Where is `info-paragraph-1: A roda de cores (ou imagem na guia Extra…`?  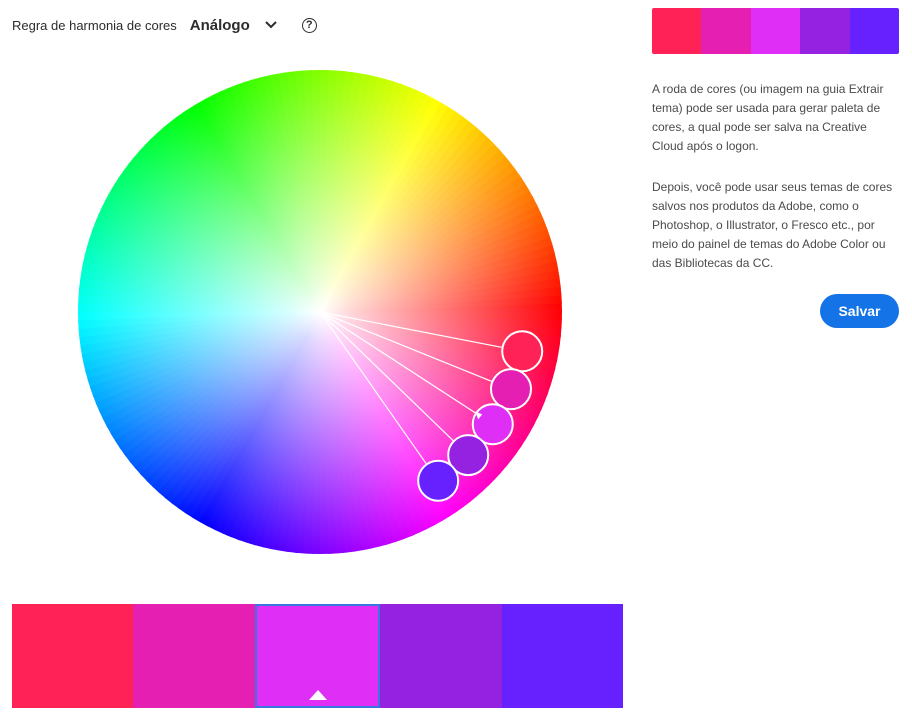 info-paragraph-1: A roda de cores (ou imagem na guia Extra… is located at coordinates (768, 117).